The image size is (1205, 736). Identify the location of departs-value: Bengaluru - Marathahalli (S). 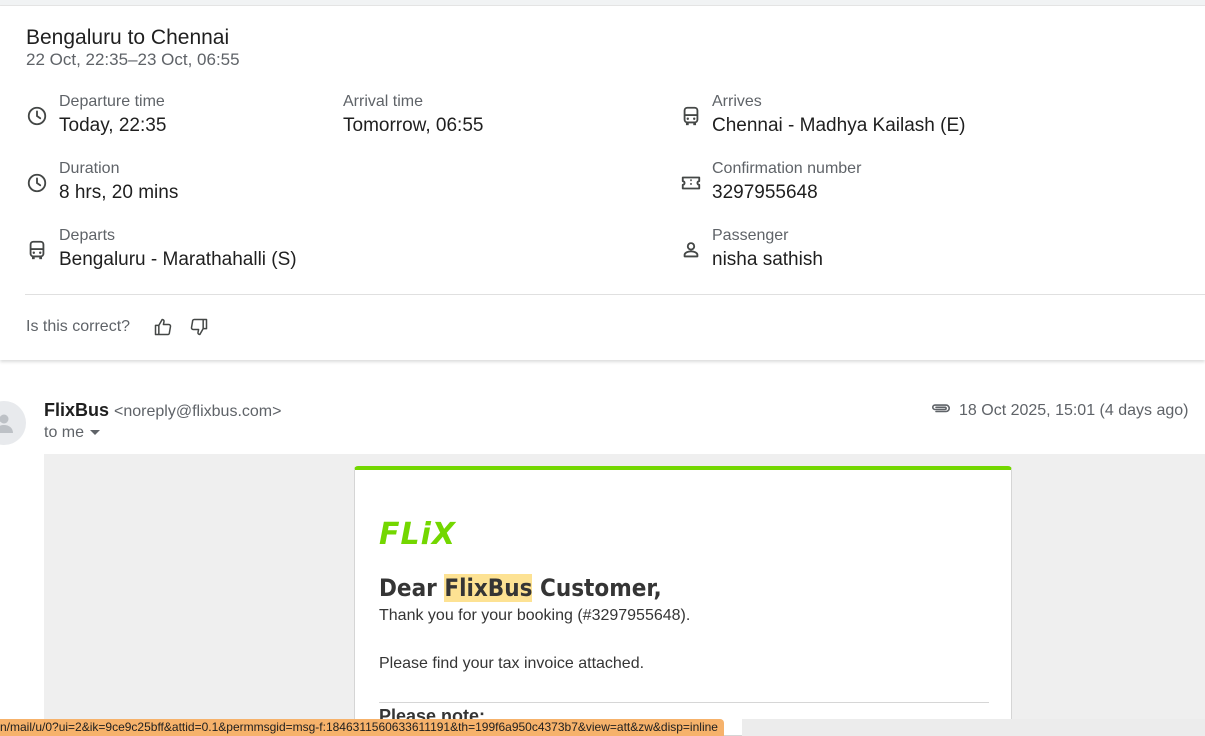
(178, 259).